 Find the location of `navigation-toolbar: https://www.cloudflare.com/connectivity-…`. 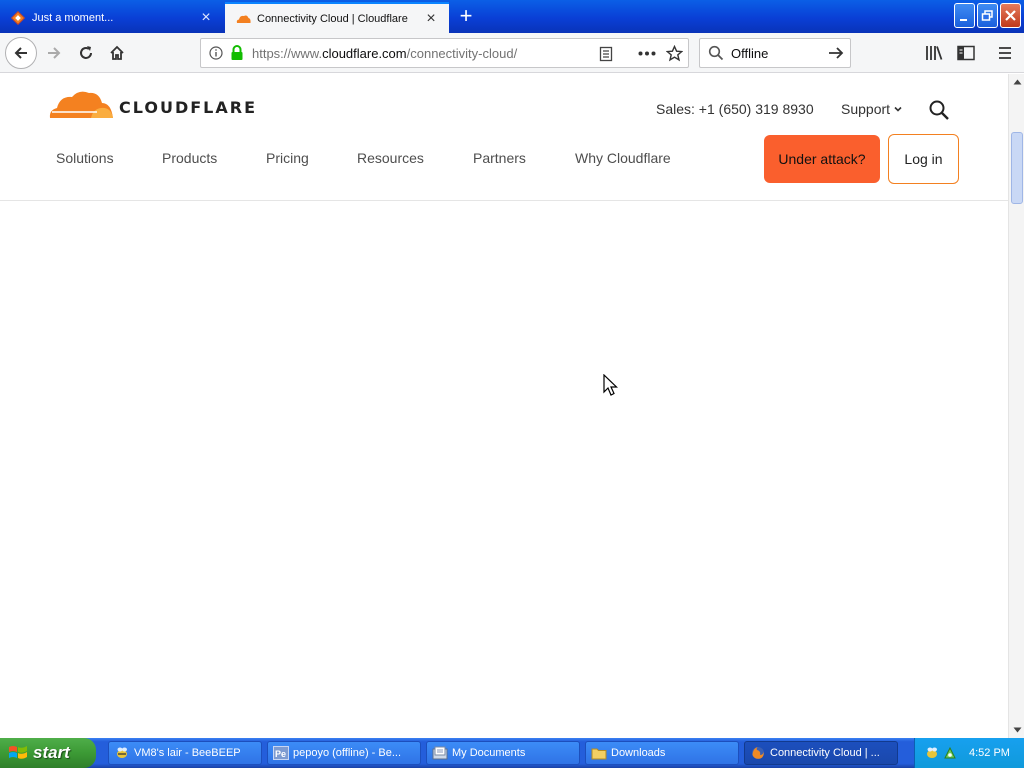

navigation-toolbar: https://www.cloudflare.com/connectivity-… is located at coordinates (512, 53).